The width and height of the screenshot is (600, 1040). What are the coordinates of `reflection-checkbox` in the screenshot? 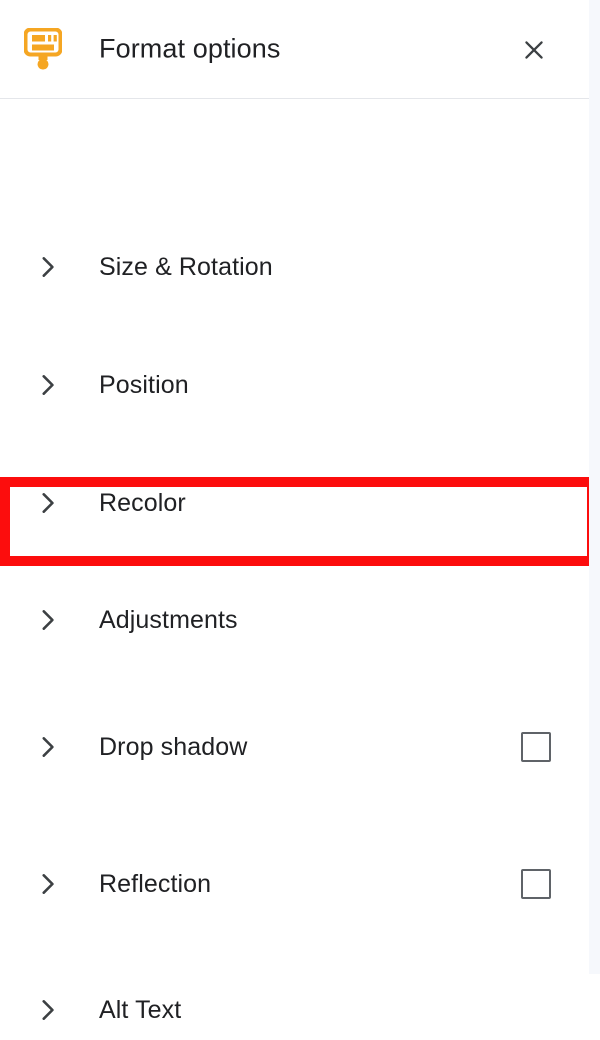 It's located at (536, 884).